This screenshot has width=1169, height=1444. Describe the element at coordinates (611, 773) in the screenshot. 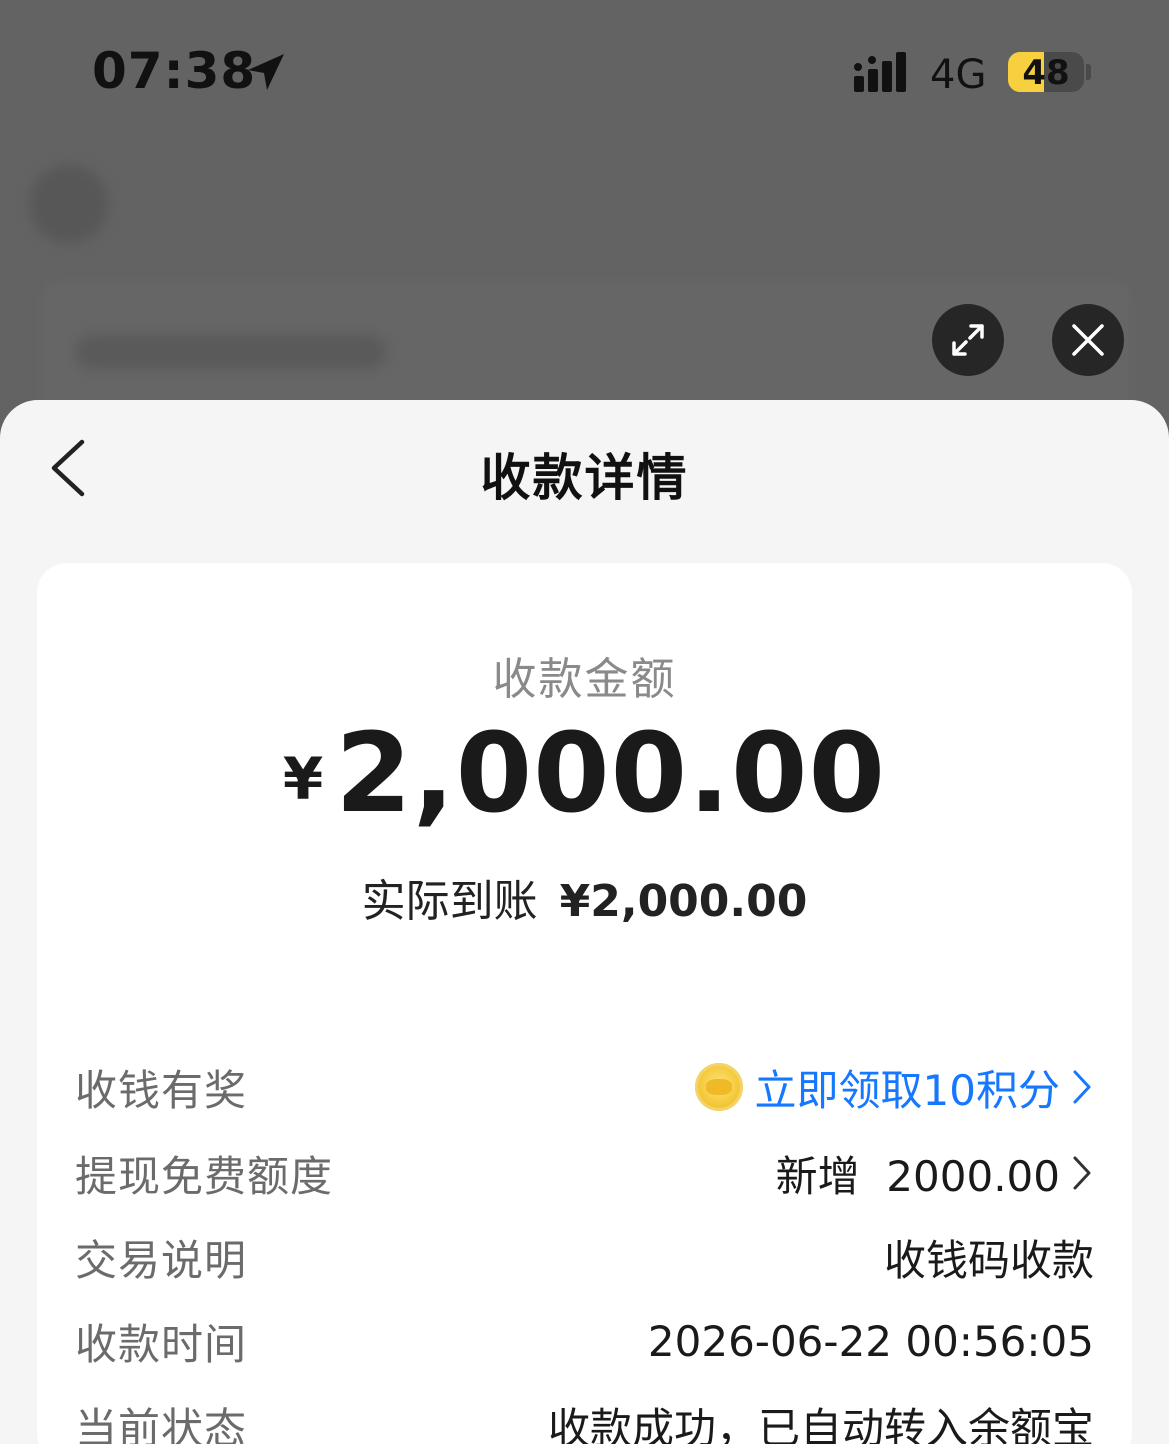

I see `amount-value: 2,000.00` at that location.